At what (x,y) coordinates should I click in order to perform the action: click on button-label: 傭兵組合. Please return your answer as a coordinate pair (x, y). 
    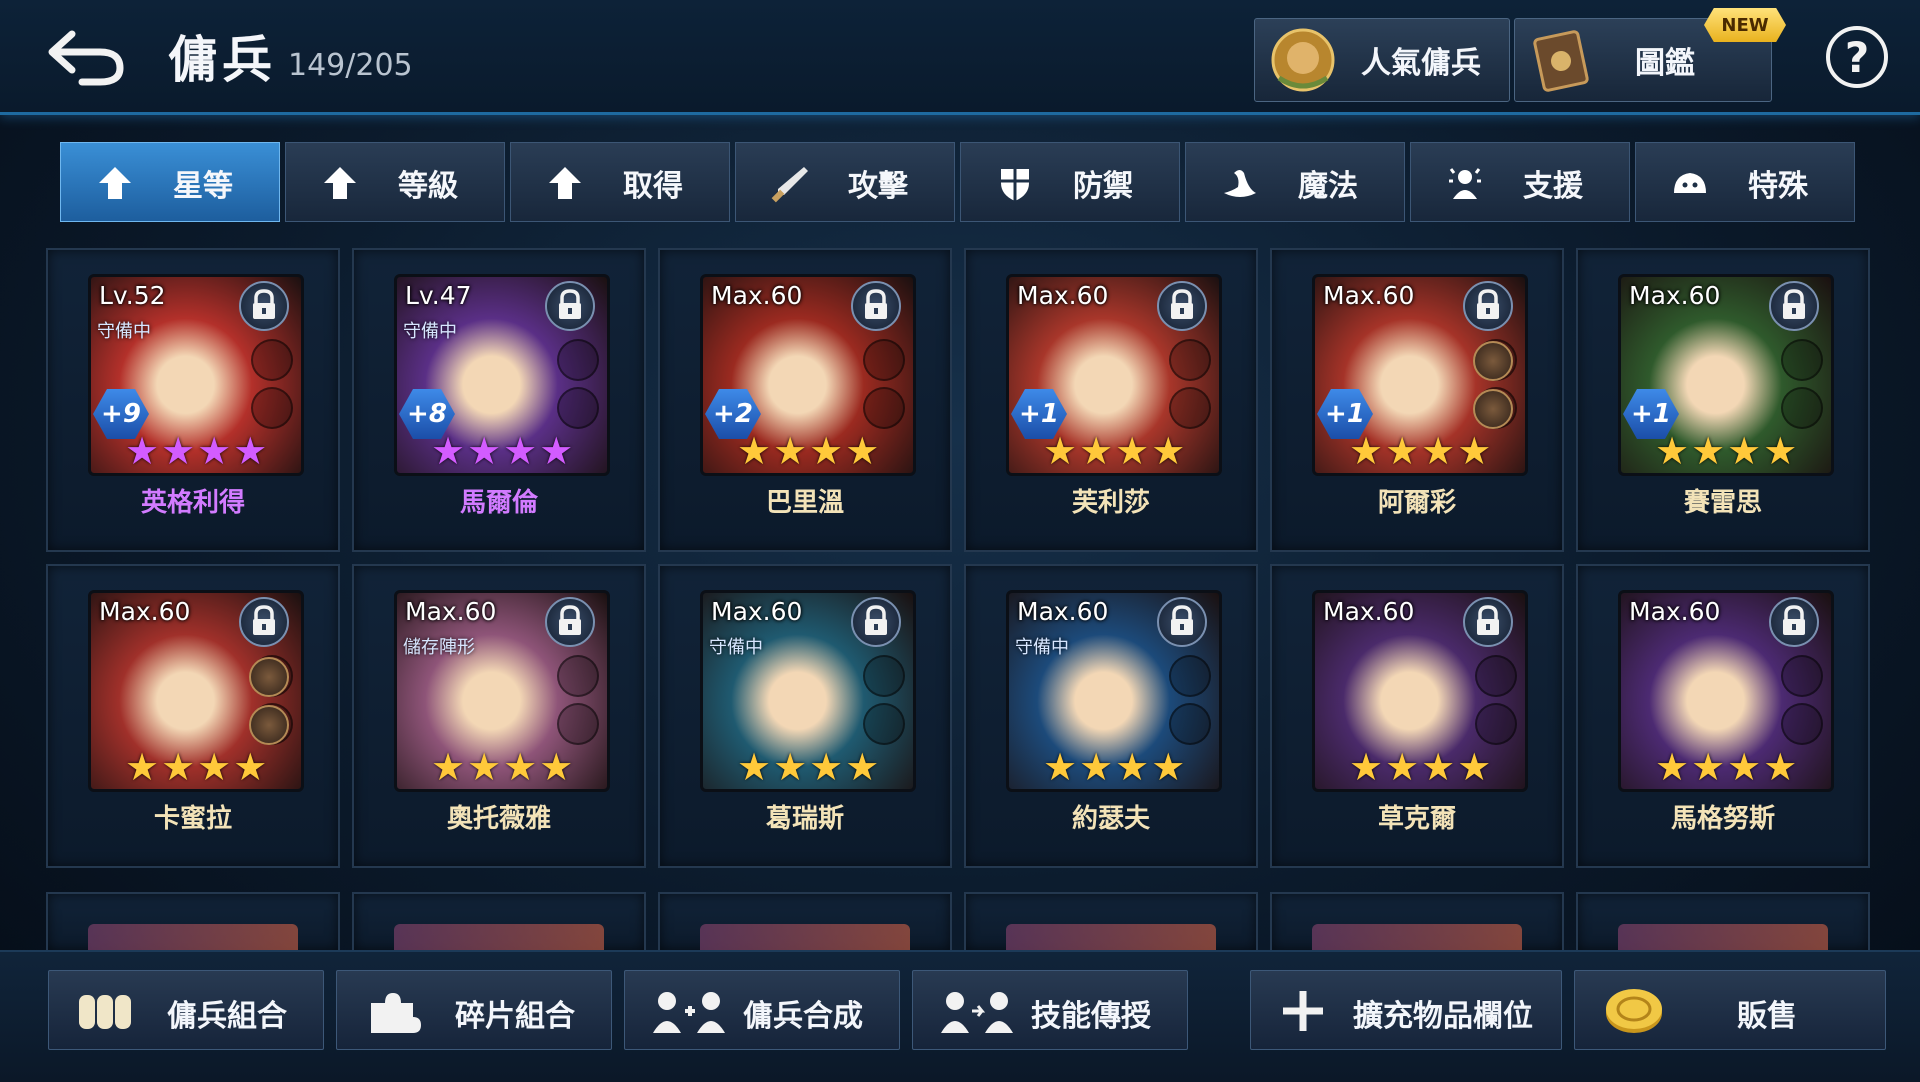
    Looking at the image, I should click on (227, 1016).